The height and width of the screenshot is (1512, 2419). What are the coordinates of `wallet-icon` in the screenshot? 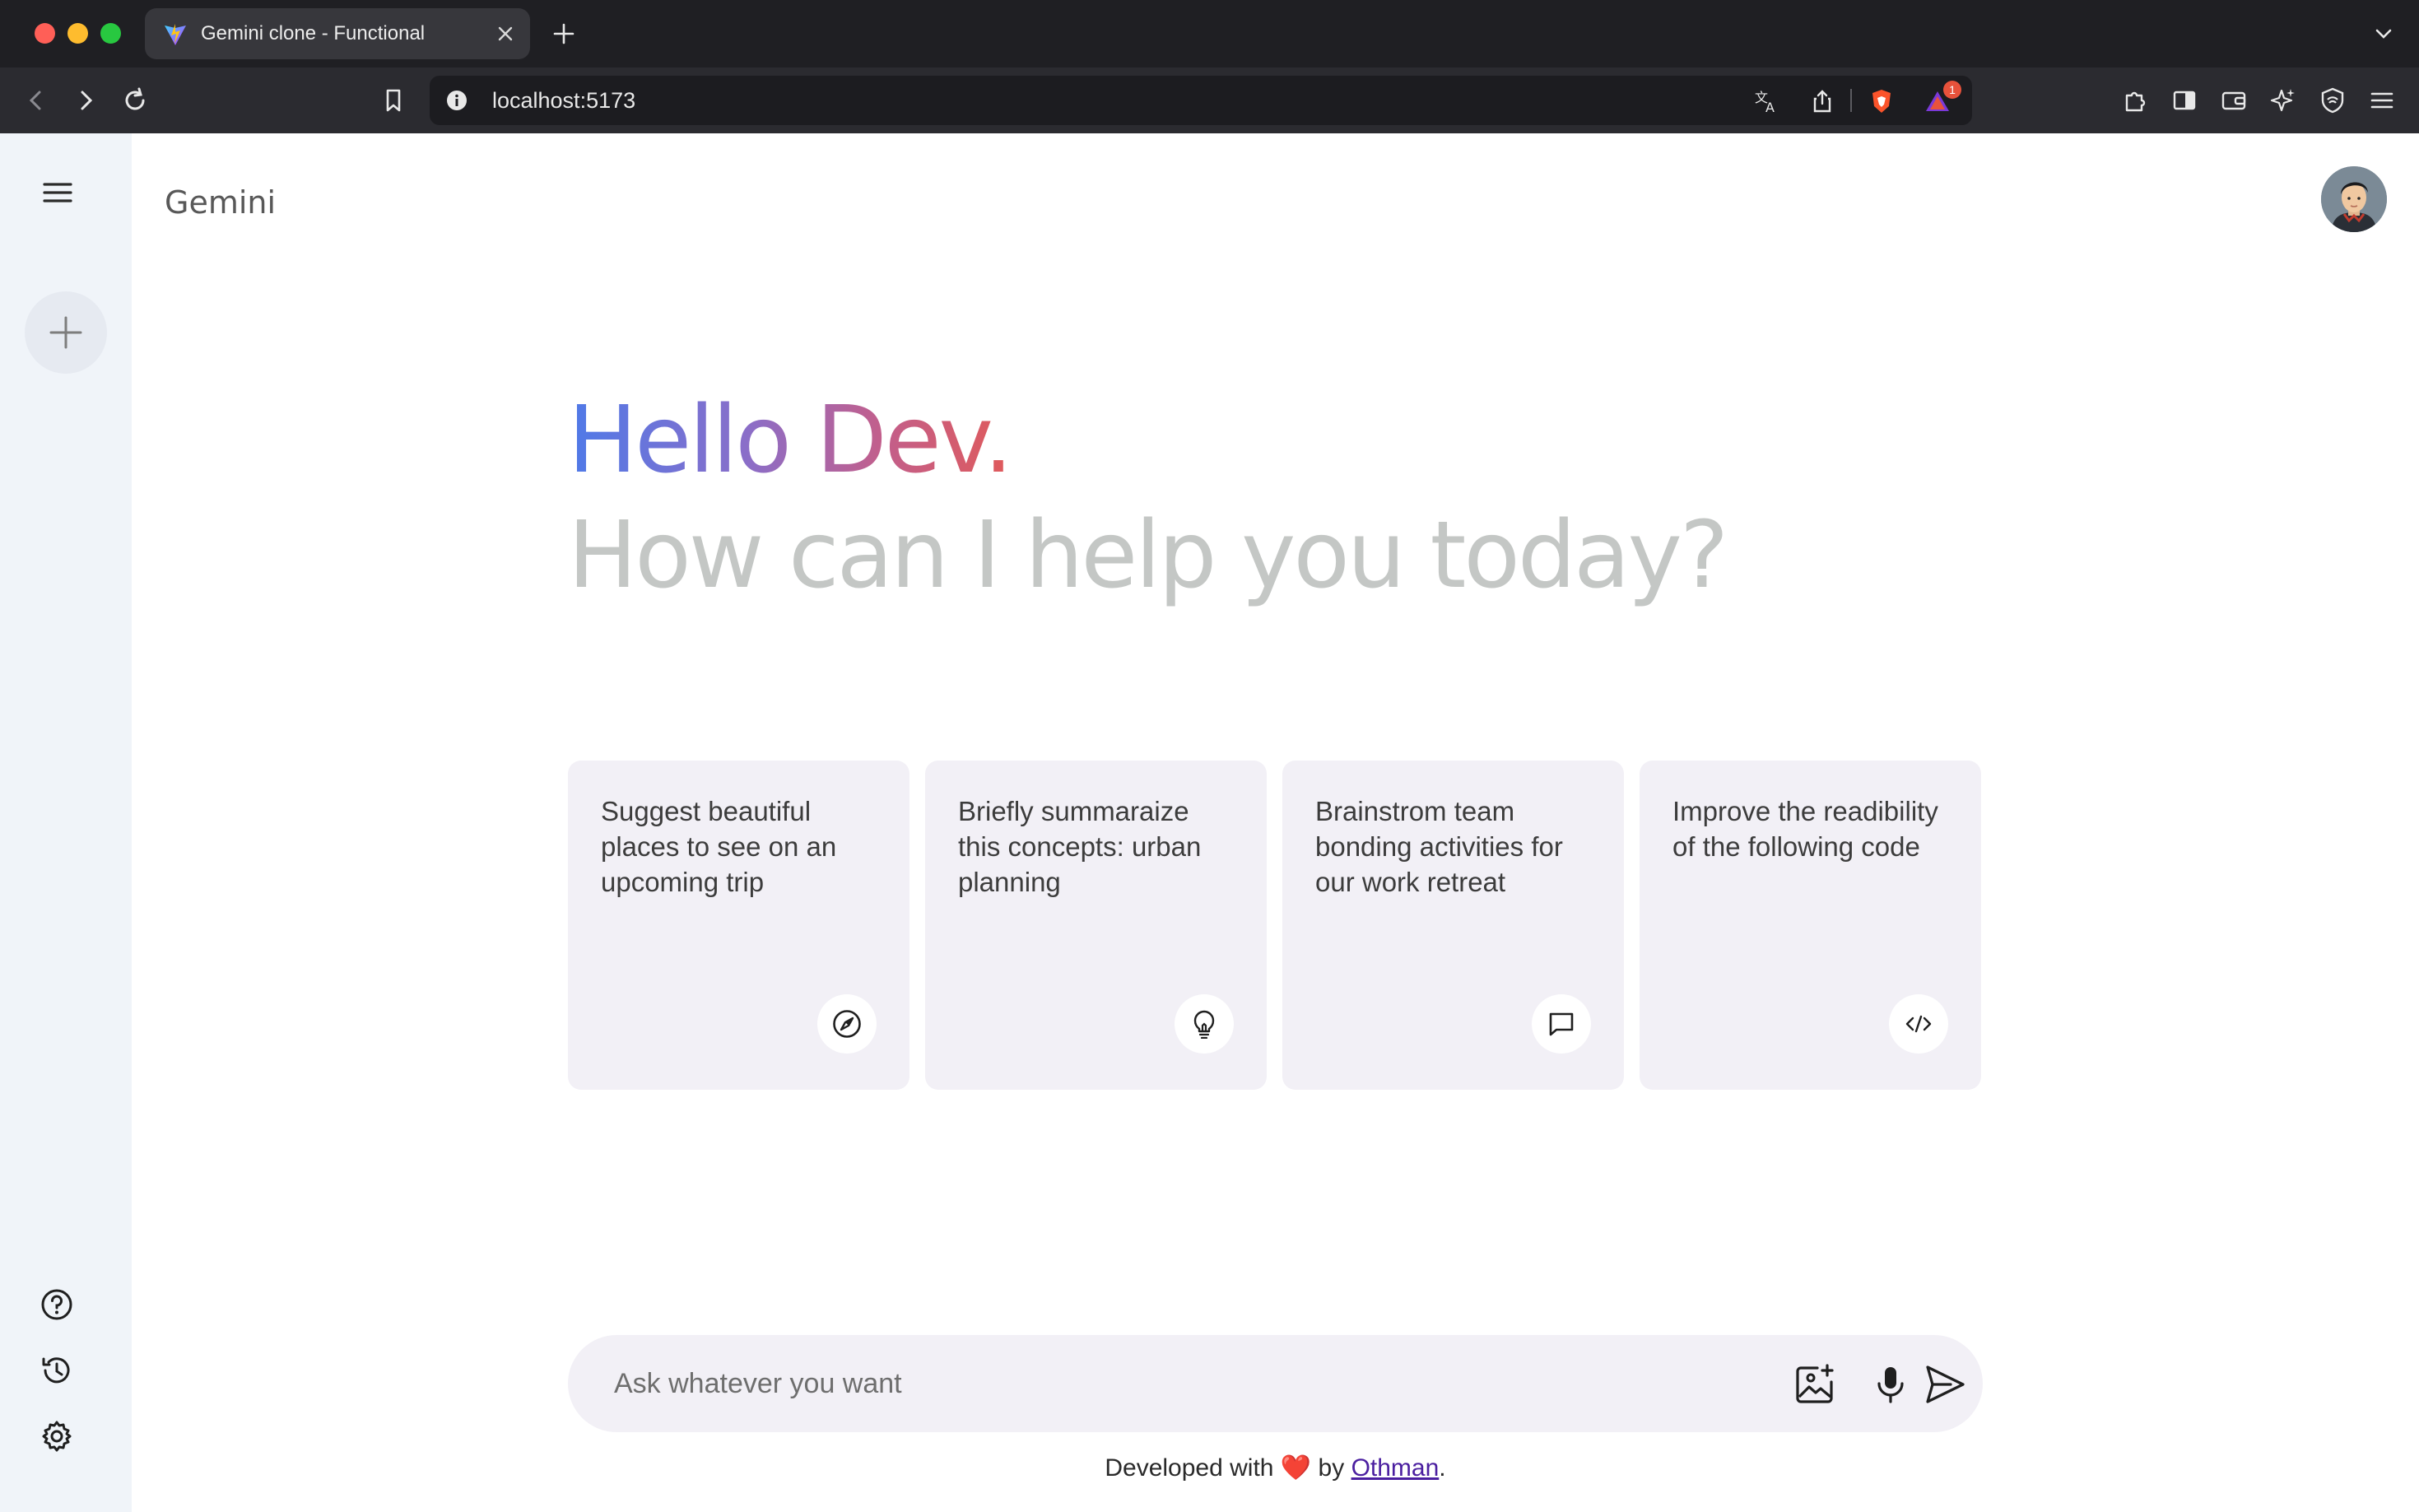 It's located at (2234, 100).